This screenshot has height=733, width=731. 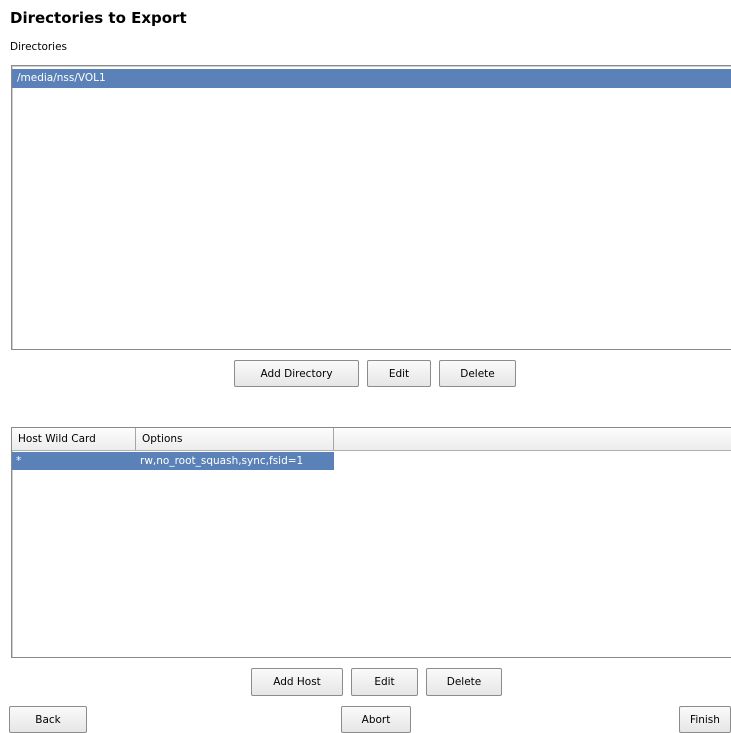 What do you see at coordinates (296, 373) in the screenshot?
I see `add-directory-button: Add Directory` at bounding box center [296, 373].